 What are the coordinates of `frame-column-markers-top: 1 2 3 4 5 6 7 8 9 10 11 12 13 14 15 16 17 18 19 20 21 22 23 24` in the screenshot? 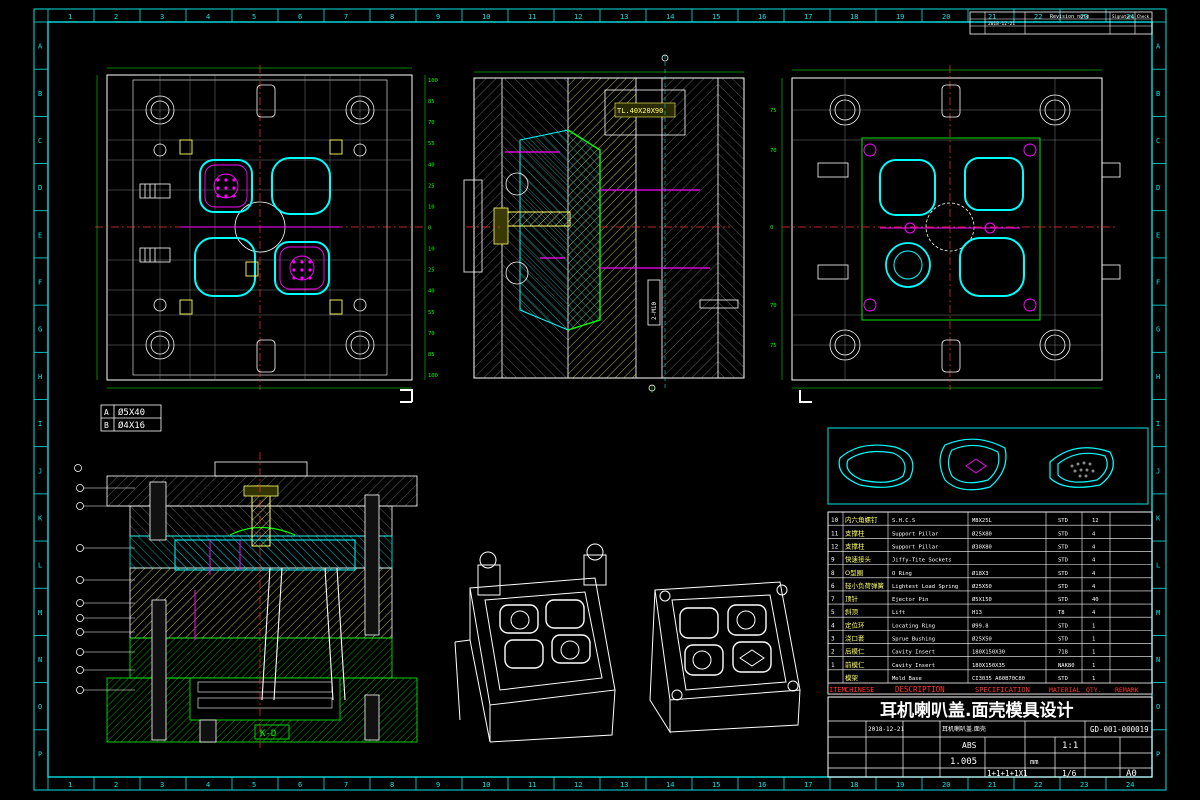 It's located at (590, 15).